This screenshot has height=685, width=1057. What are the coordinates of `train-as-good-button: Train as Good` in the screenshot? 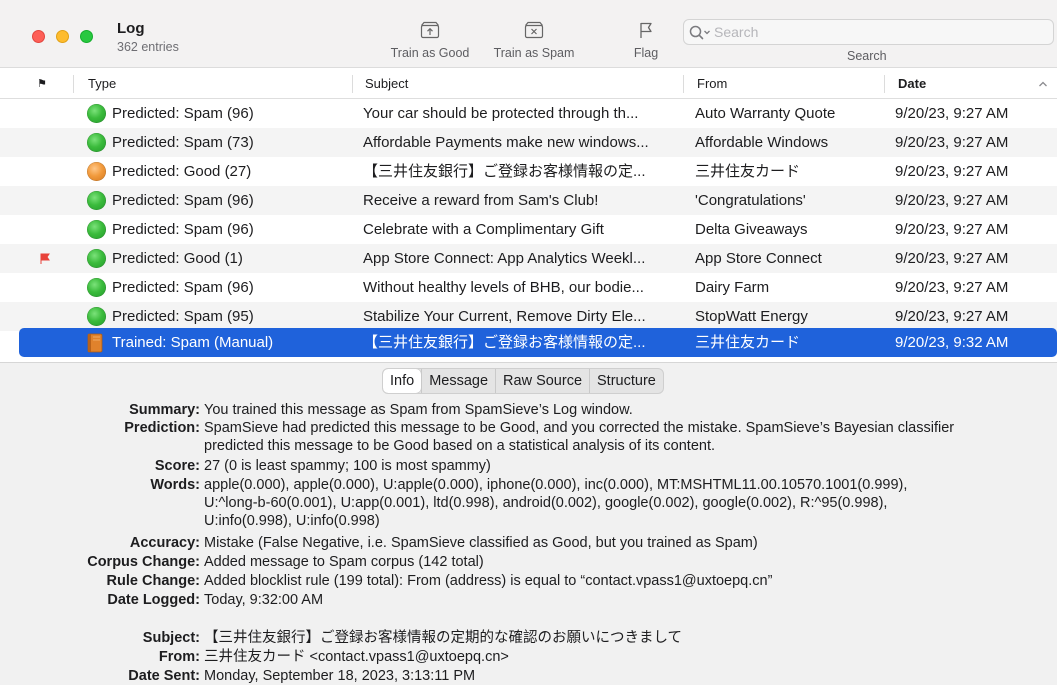 It's located at (430, 40).